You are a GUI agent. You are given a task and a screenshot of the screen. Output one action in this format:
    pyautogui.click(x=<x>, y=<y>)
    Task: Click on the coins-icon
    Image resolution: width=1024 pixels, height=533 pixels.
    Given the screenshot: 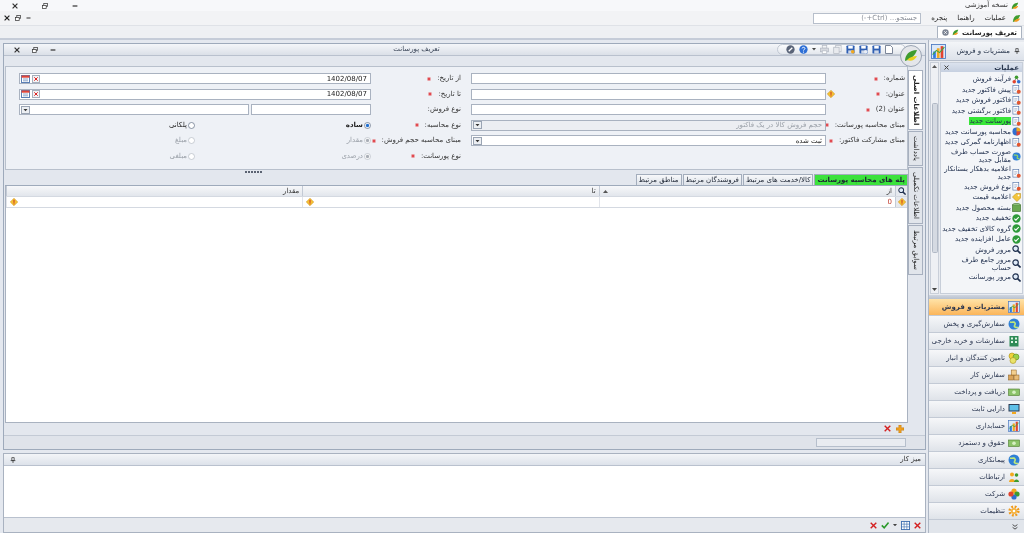 What is the action you would take?
    pyautogui.click(x=1014, y=358)
    